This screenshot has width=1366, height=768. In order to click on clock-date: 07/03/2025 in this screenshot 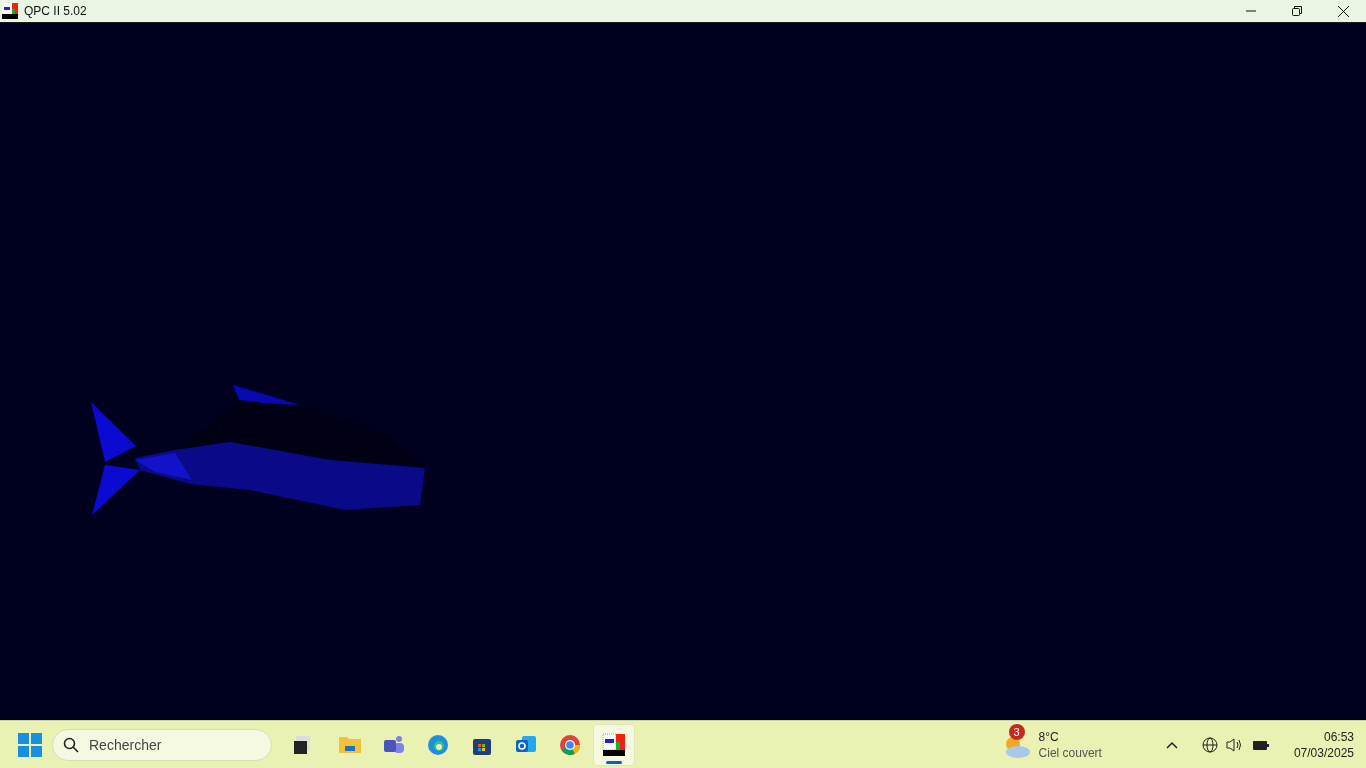, I will do `click(1323, 752)`.